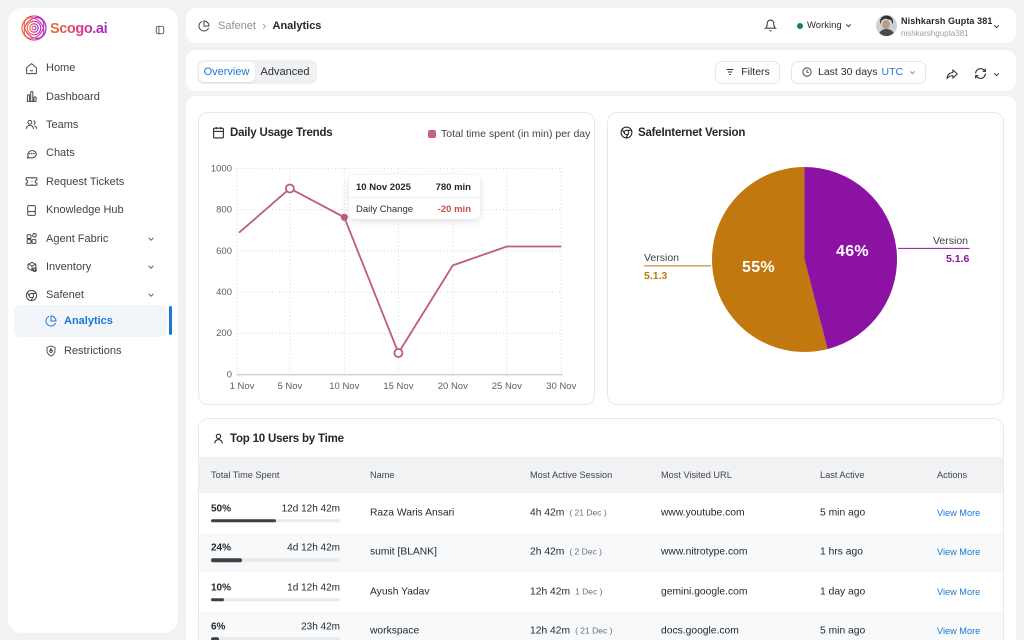 This screenshot has height=640, width=1024. I want to click on svg-text: 1000, so click(221, 168).